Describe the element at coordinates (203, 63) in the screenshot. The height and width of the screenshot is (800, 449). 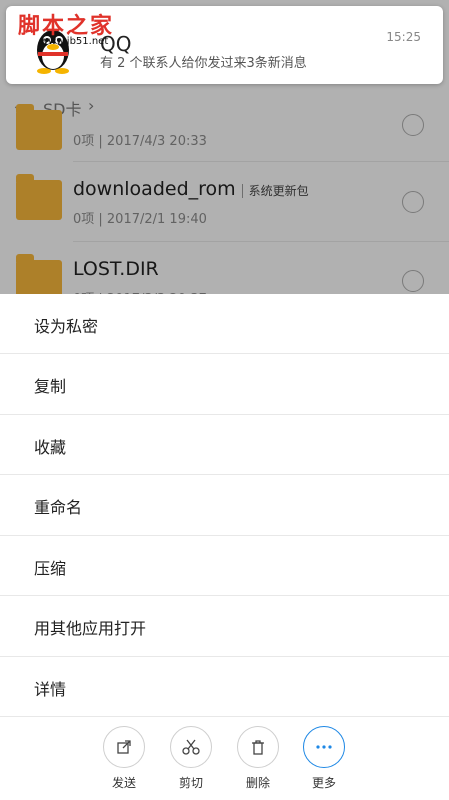
I see `notification-message: 有 2 个联系人给你发过来3条新消息` at that location.